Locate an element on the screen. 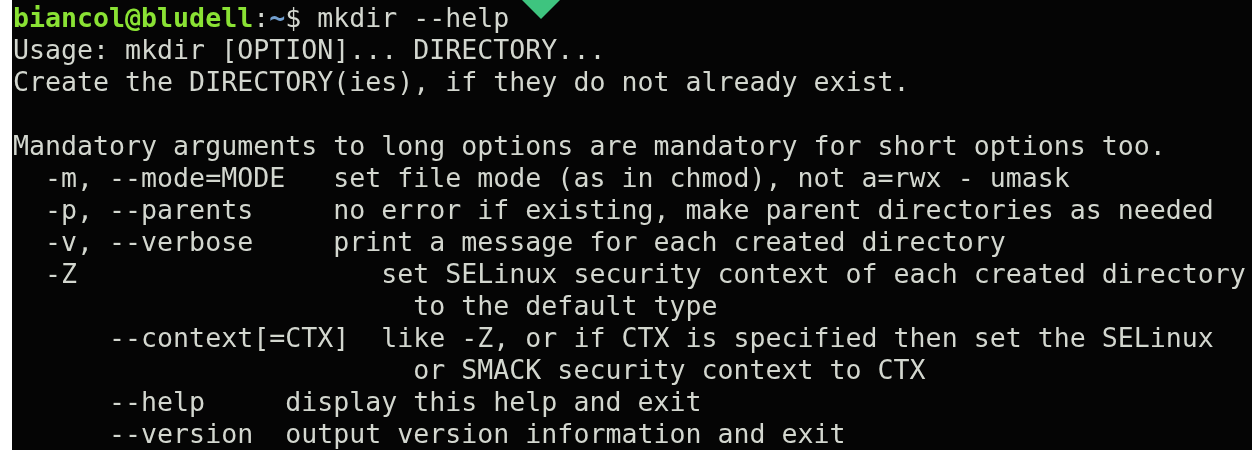 The height and width of the screenshot is (450, 1260). output-line: -p, --parents no error if existing, make parent directories as needed is located at coordinates (629, 210).